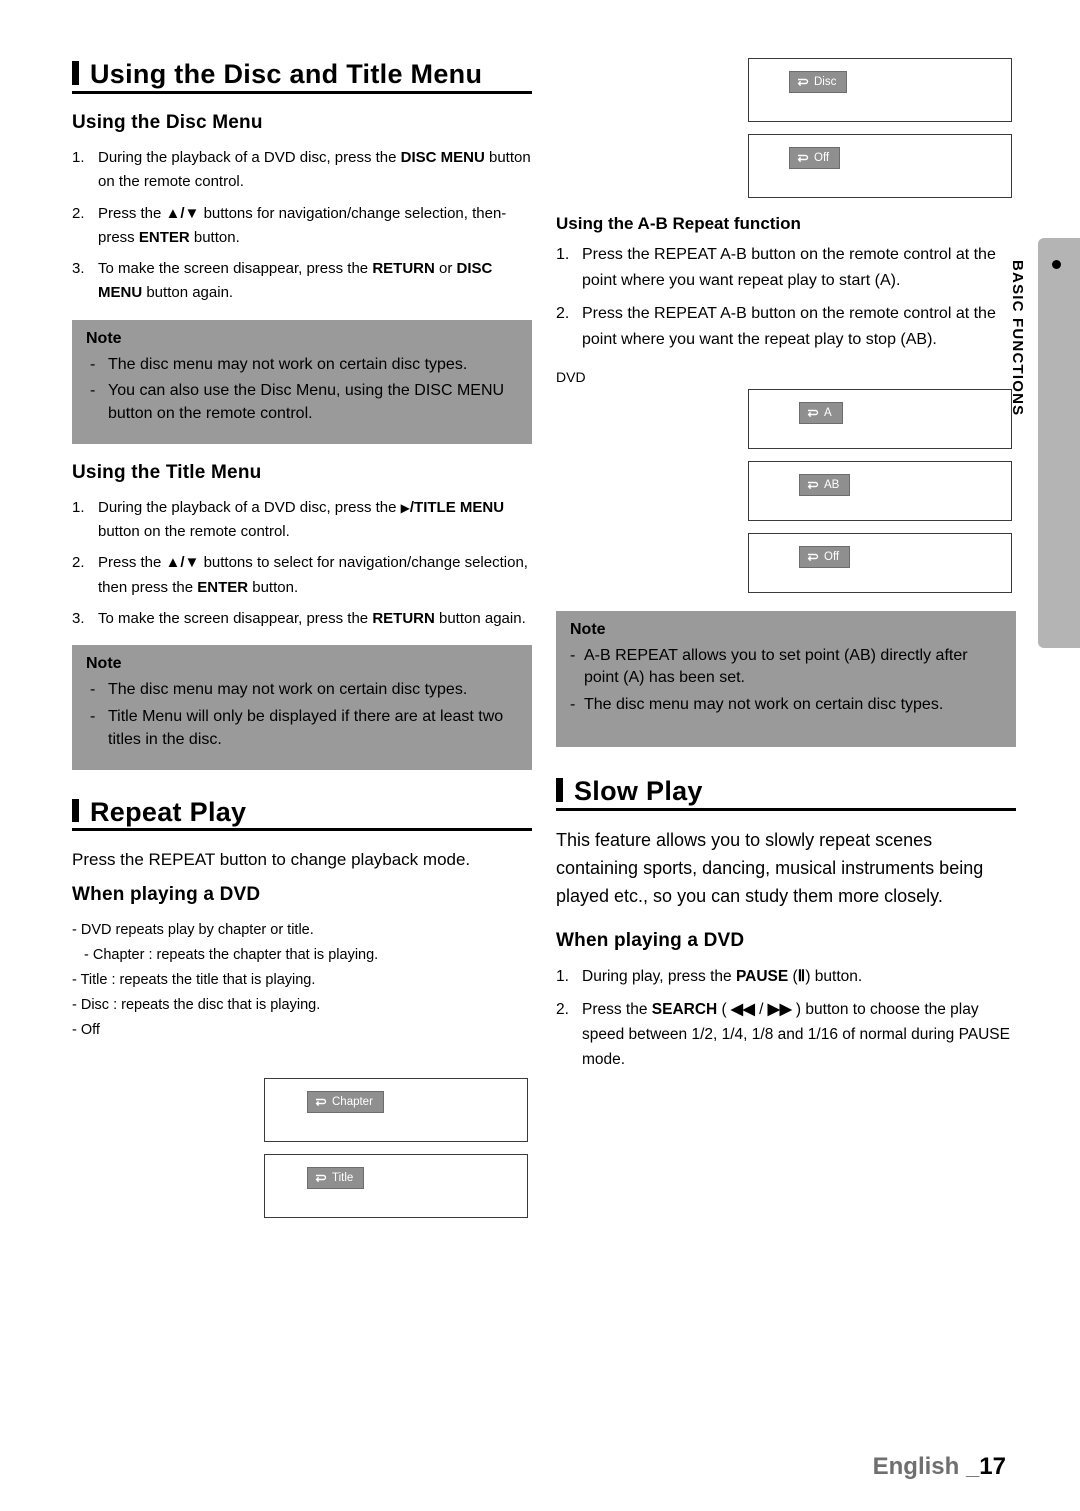 The image size is (1080, 1511). What do you see at coordinates (880, 418) in the screenshot?
I see `osd-screen-a: A` at bounding box center [880, 418].